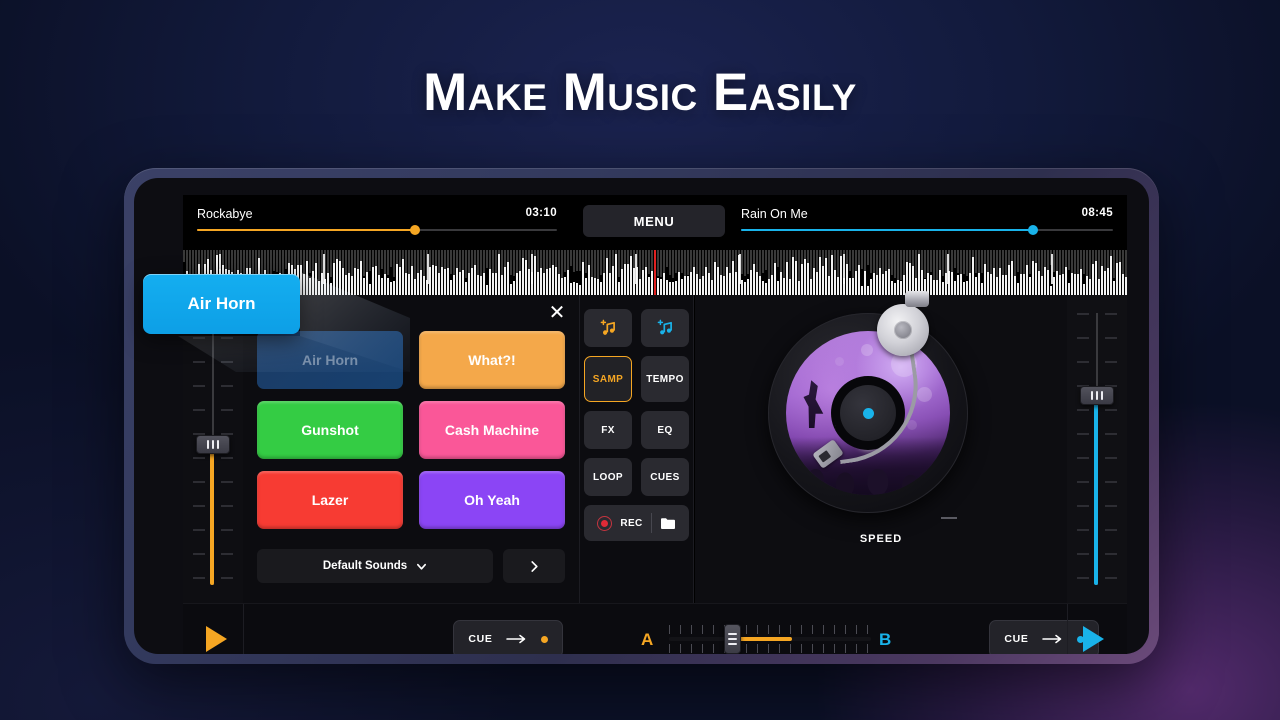  What do you see at coordinates (330, 430) in the screenshot?
I see `sample-pad: Gunshot` at bounding box center [330, 430].